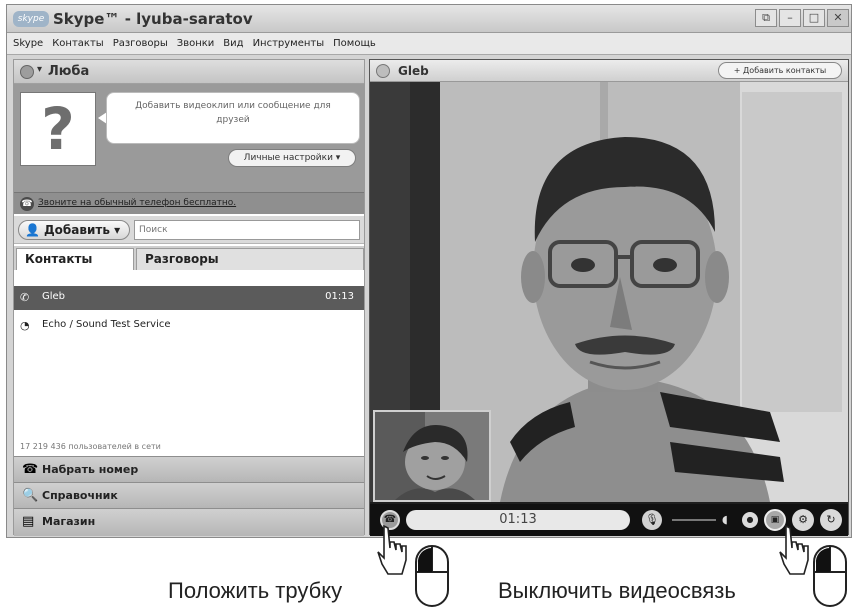  I want to click on contact-status-icon: ◔, so click(25, 325).